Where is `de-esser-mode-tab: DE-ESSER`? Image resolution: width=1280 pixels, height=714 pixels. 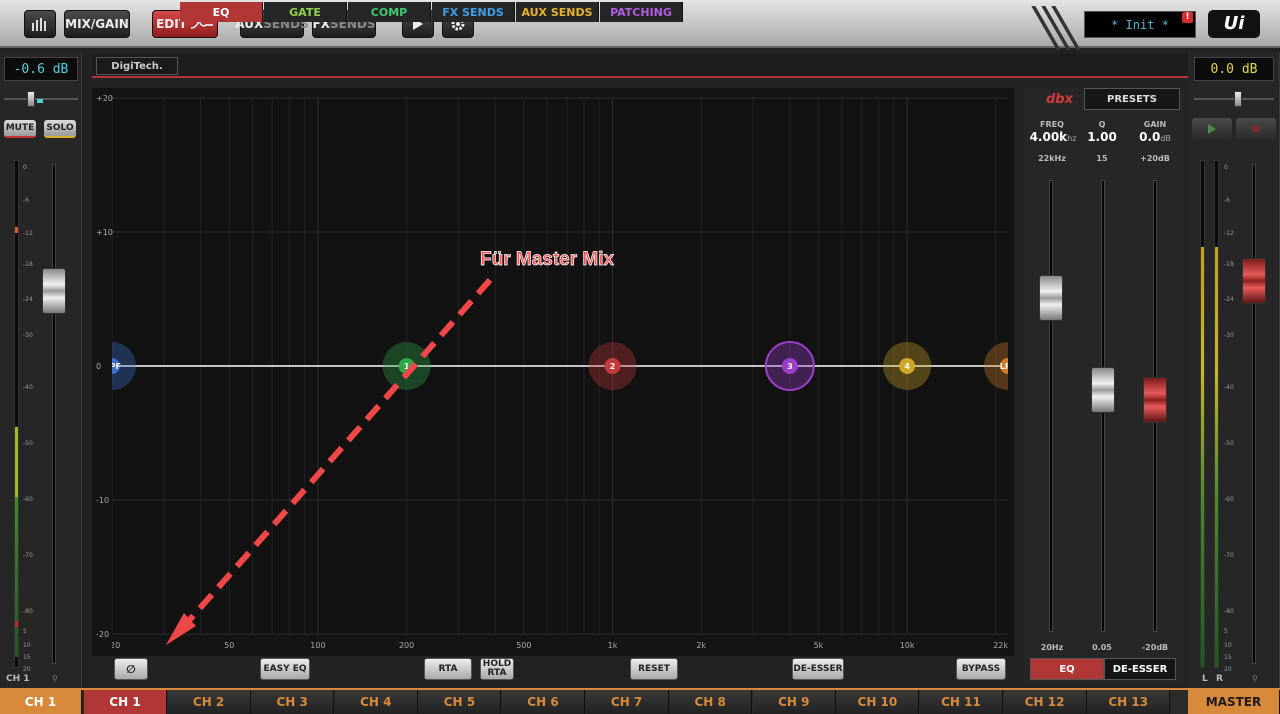
de-esser-mode-tab: DE-ESSER is located at coordinates (1140, 669).